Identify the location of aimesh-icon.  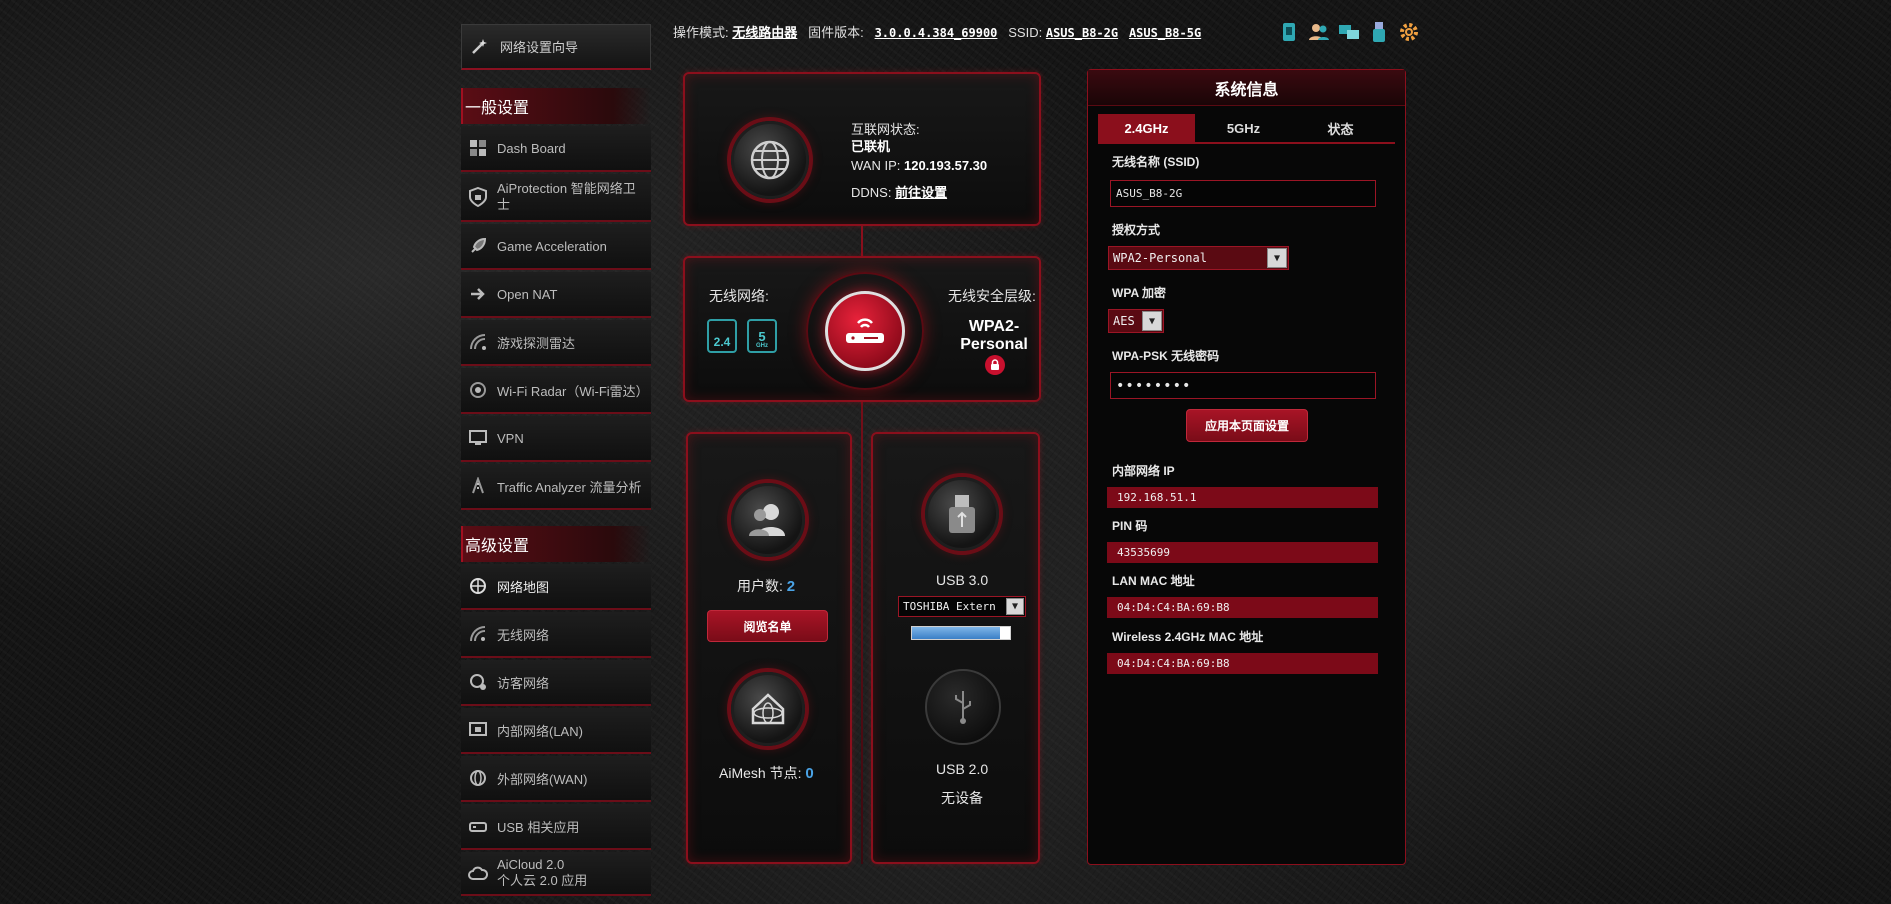
(768, 709).